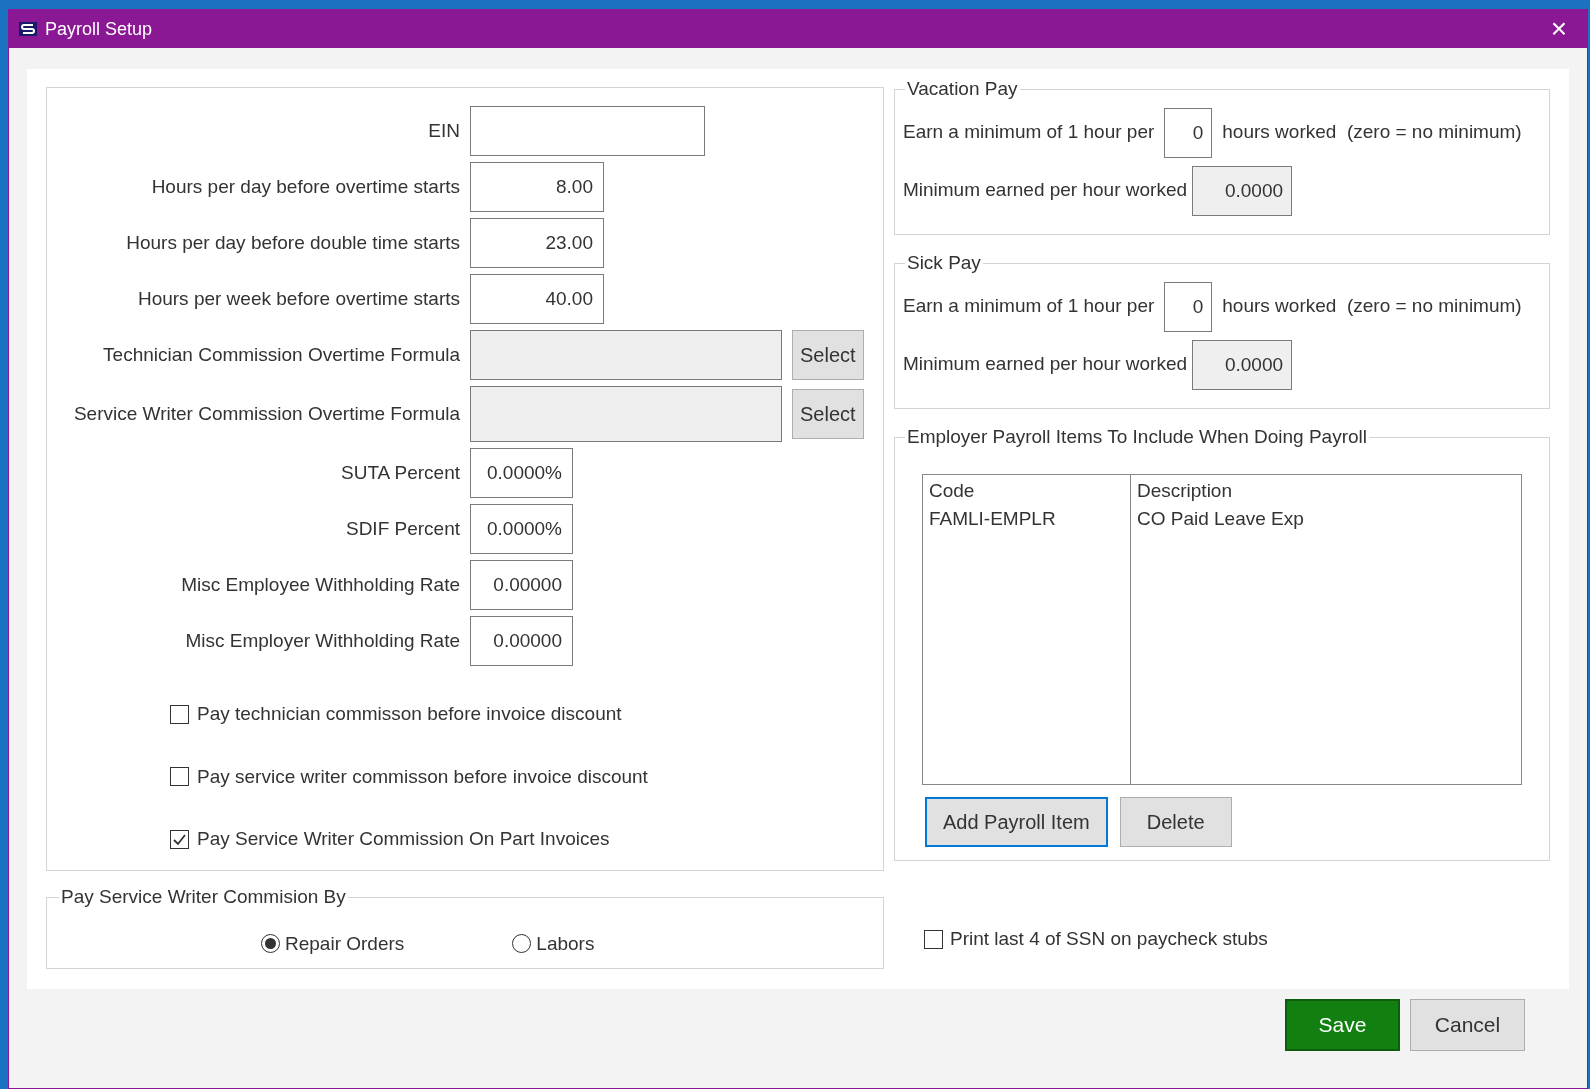 This screenshot has height=1089, width=1590. What do you see at coordinates (1175, 821) in the screenshot?
I see `action-button: Delete` at bounding box center [1175, 821].